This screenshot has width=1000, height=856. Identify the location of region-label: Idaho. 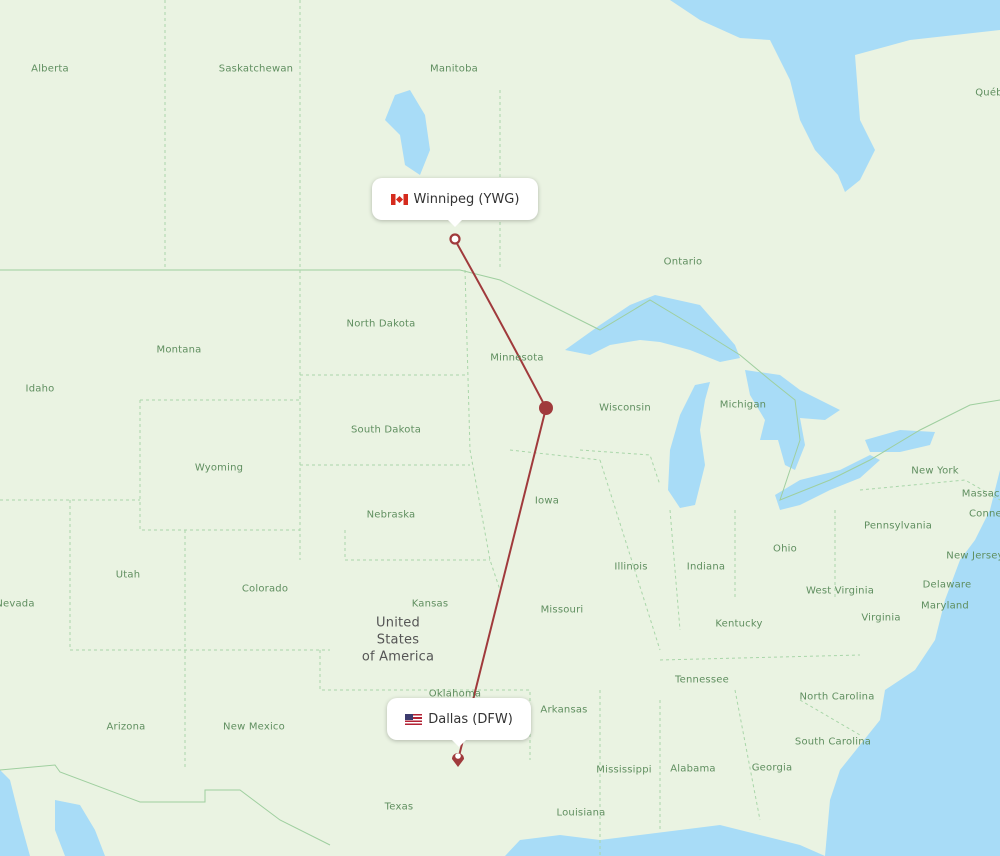
(40, 389).